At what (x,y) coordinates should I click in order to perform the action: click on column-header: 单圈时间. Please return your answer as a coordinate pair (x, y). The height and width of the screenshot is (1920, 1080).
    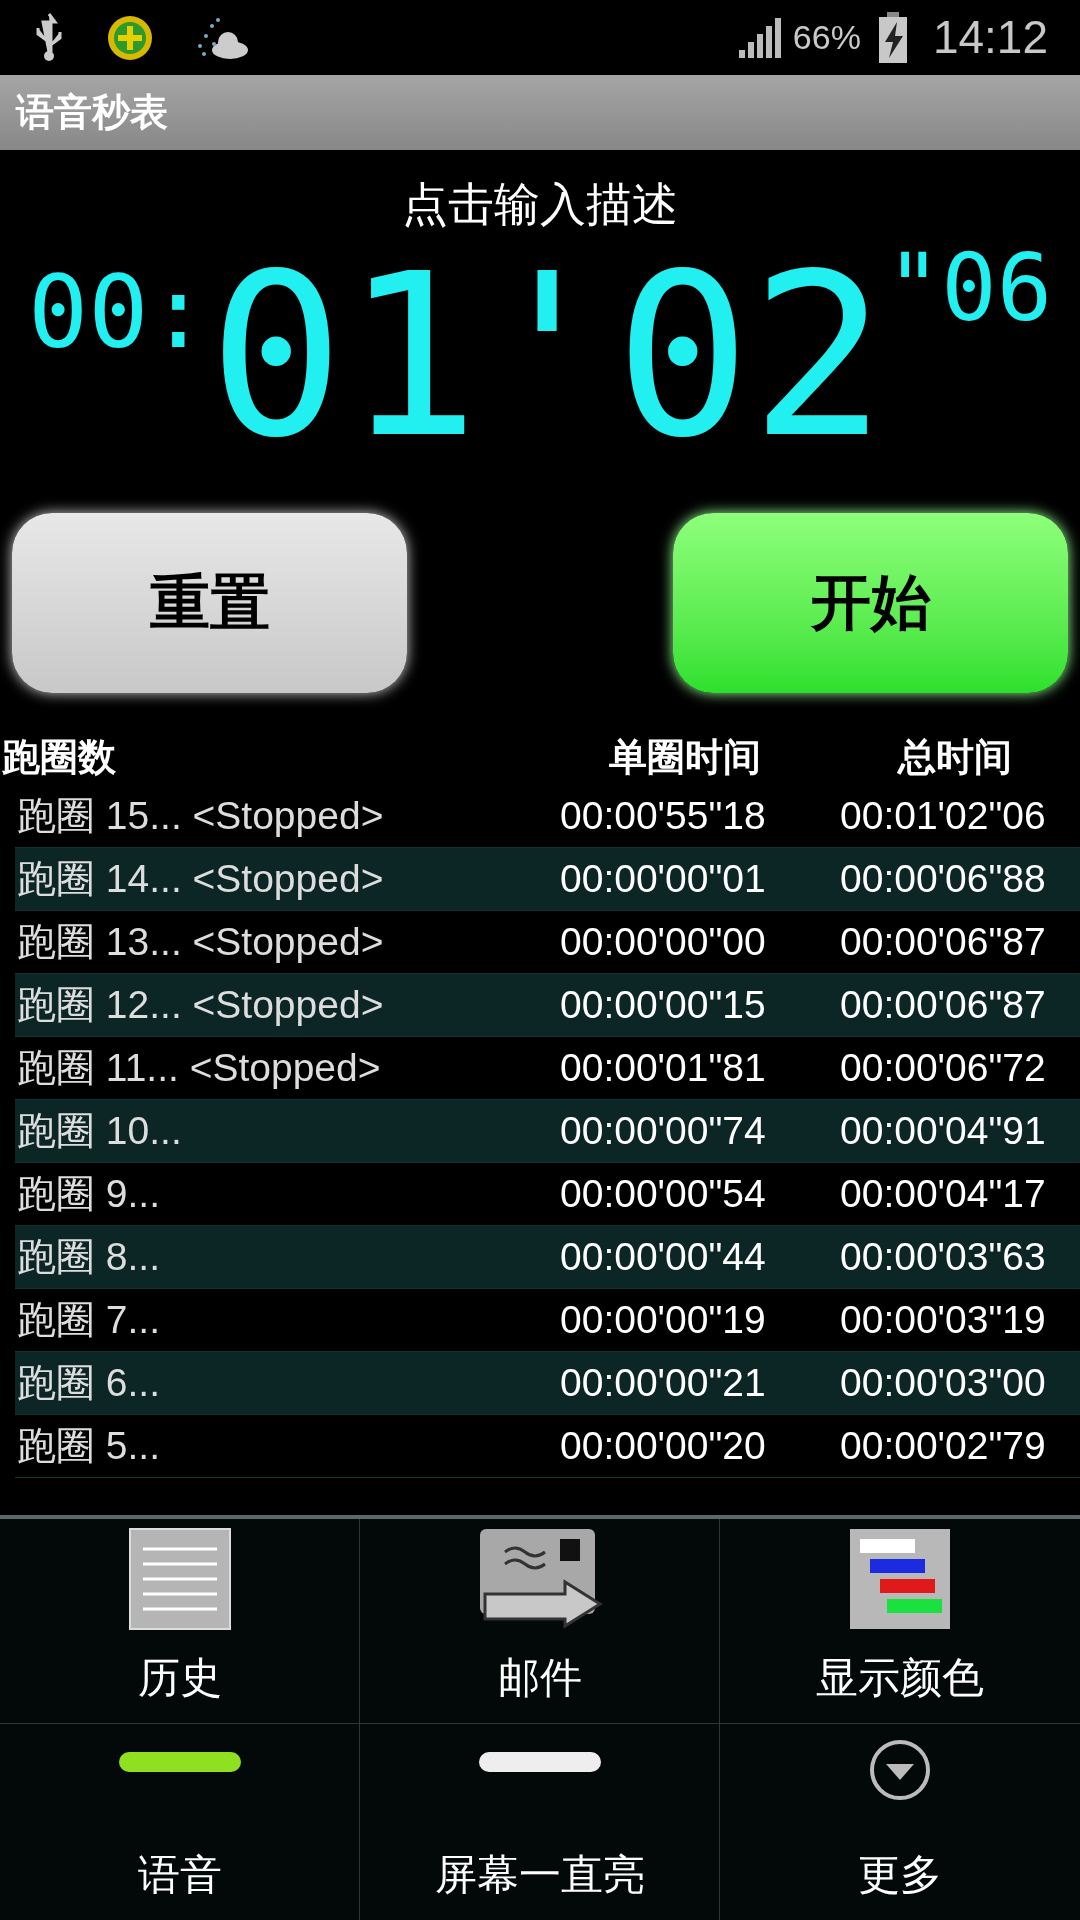
    Looking at the image, I should click on (685, 757).